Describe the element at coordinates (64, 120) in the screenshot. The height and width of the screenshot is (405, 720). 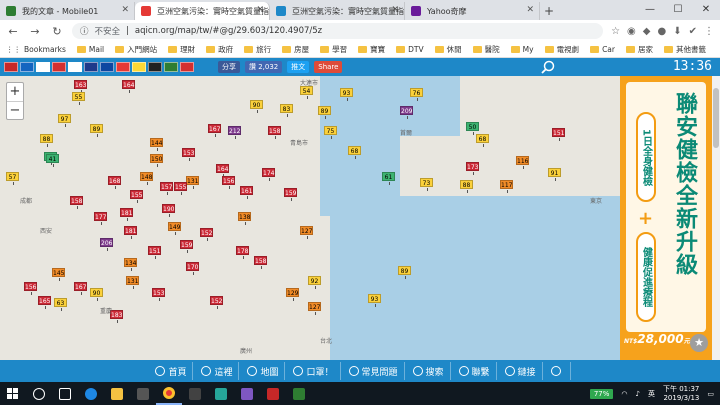
I see `aqi-station-marker: 97` at that location.